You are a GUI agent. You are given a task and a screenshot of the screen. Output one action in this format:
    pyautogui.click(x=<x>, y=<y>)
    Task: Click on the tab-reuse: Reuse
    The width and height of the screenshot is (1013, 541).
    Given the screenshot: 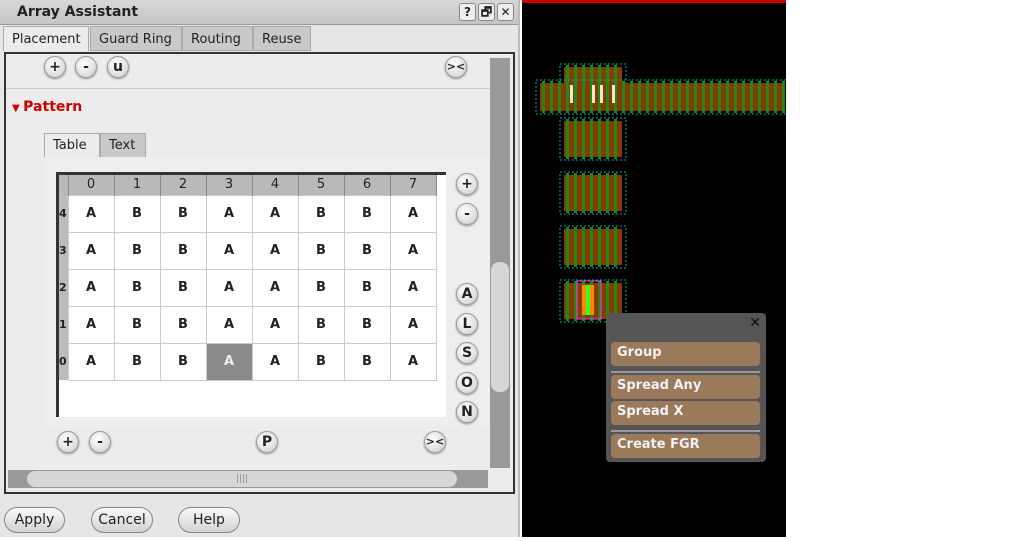 What is the action you would take?
    pyautogui.click(x=282, y=38)
    